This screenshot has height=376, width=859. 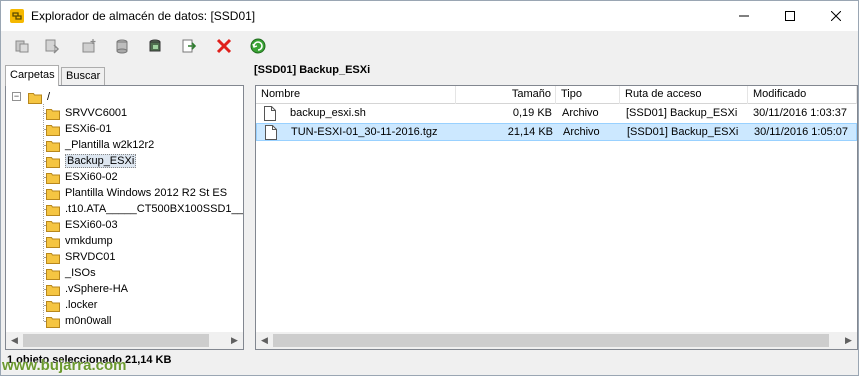 I want to click on tree-item-label: SRVDC01, so click(x=90, y=257).